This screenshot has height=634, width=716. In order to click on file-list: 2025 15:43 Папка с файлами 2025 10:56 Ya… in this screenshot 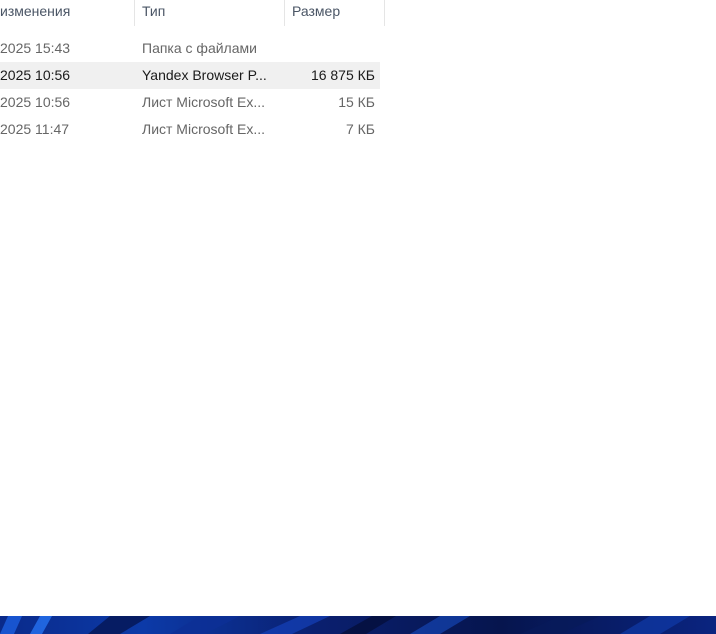, I will do `click(190, 89)`.